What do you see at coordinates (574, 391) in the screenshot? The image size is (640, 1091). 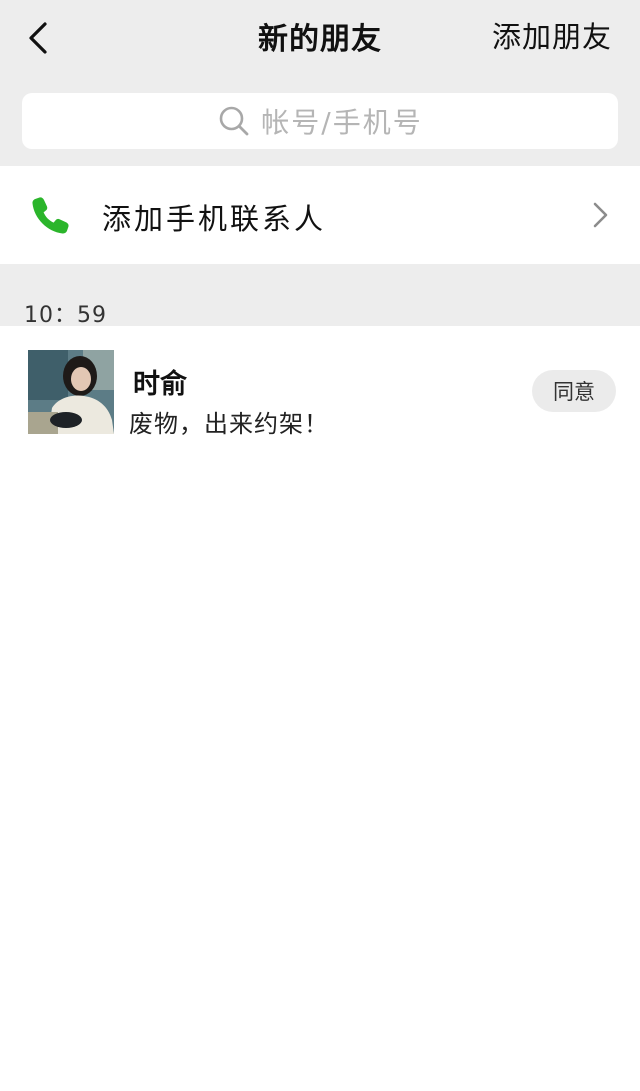 I see `accept-button: 同意` at bounding box center [574, 391].